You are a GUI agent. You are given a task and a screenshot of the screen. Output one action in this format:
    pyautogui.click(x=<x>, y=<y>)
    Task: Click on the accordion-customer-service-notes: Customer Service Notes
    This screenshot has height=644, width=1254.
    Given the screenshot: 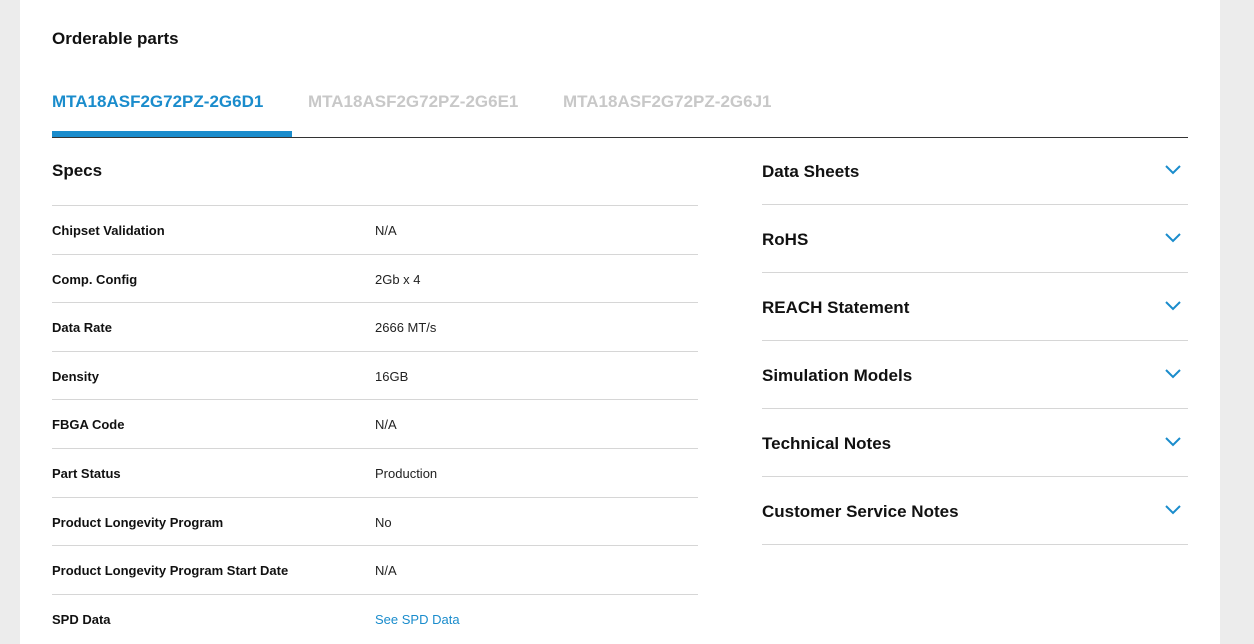 What is the action you would take?
    pyautogui.click(x=975, y=511)
    